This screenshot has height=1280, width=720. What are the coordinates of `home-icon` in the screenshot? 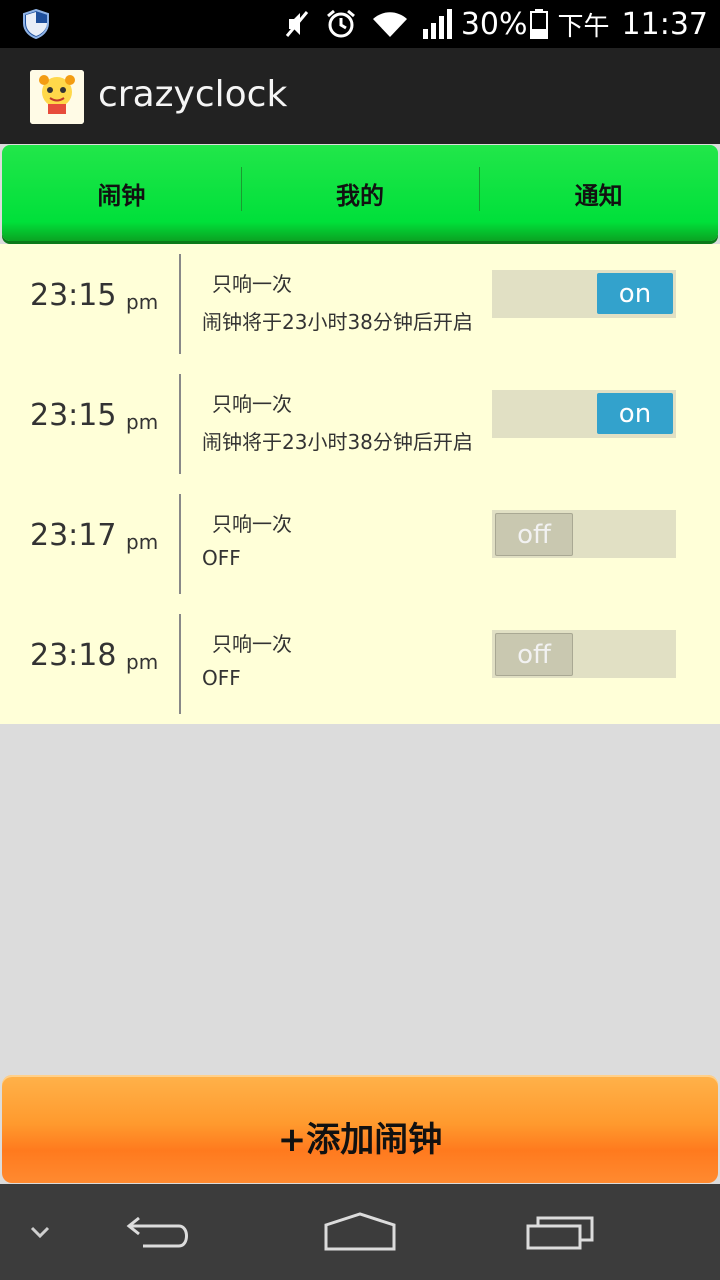 It's located at (360, 1232).